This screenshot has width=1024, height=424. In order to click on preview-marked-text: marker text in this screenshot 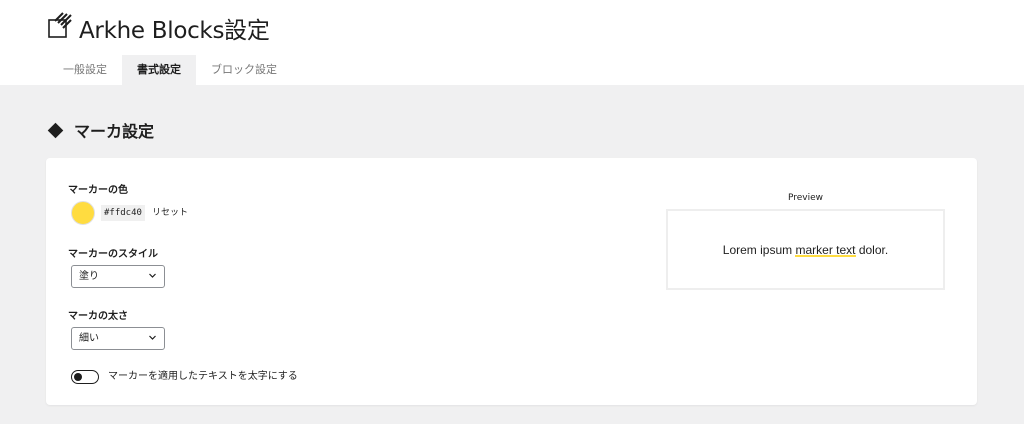, I will do `click(825, 249)`.